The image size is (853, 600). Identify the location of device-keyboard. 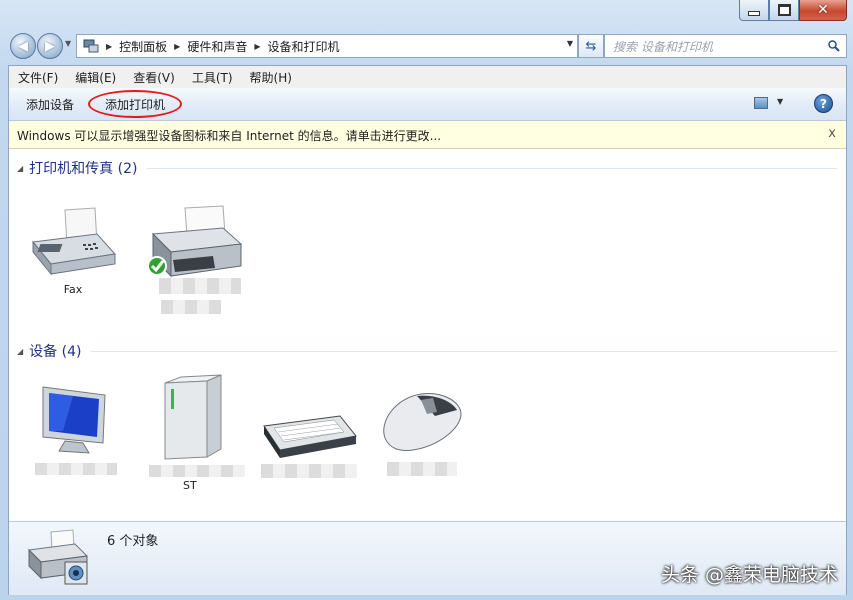
(309, 442).